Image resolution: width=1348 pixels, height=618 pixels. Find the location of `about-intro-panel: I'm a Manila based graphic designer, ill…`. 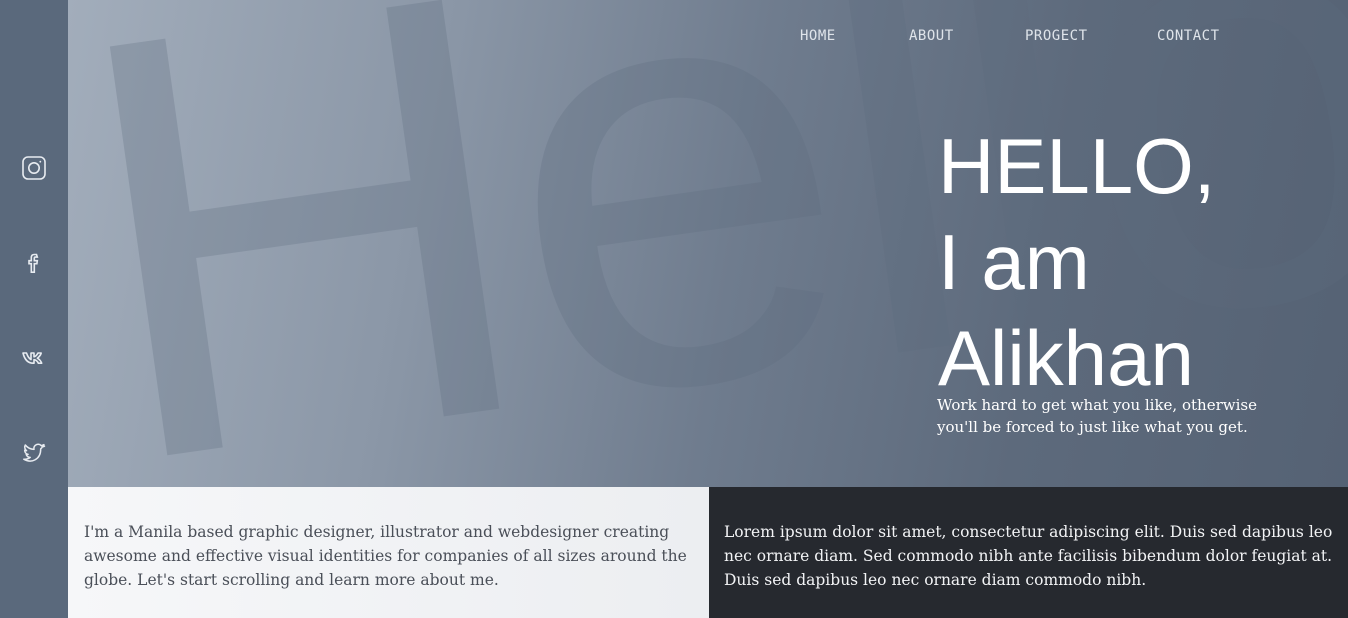

about-intro-panel: I'm a Manila based graphic designer, ill… is located at coordinates (388, 552).